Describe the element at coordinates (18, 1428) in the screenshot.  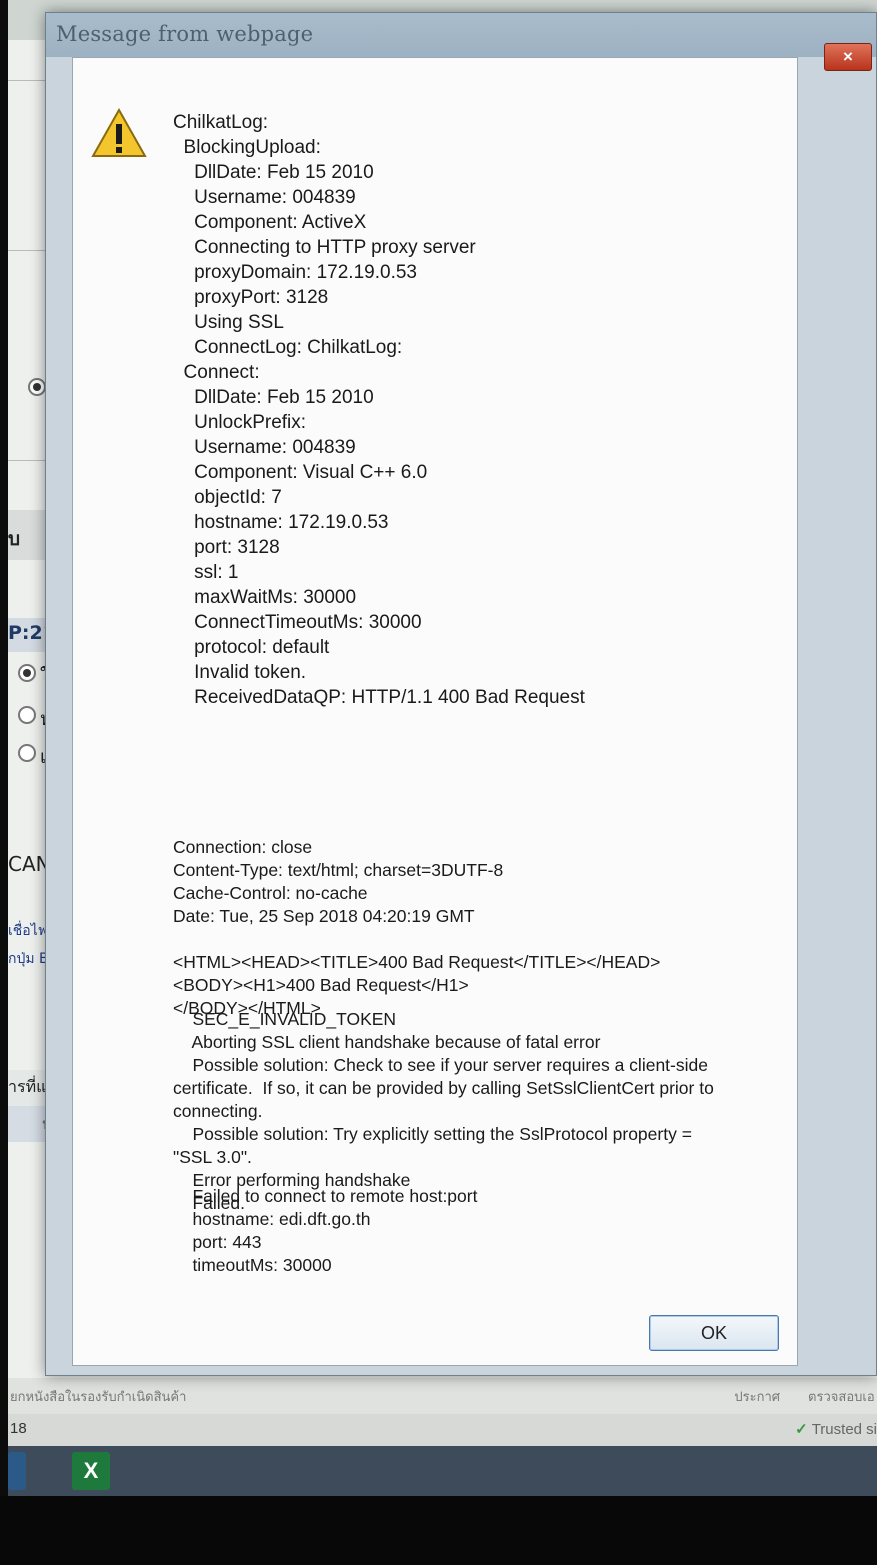
I see `status-text: 18` at that location.